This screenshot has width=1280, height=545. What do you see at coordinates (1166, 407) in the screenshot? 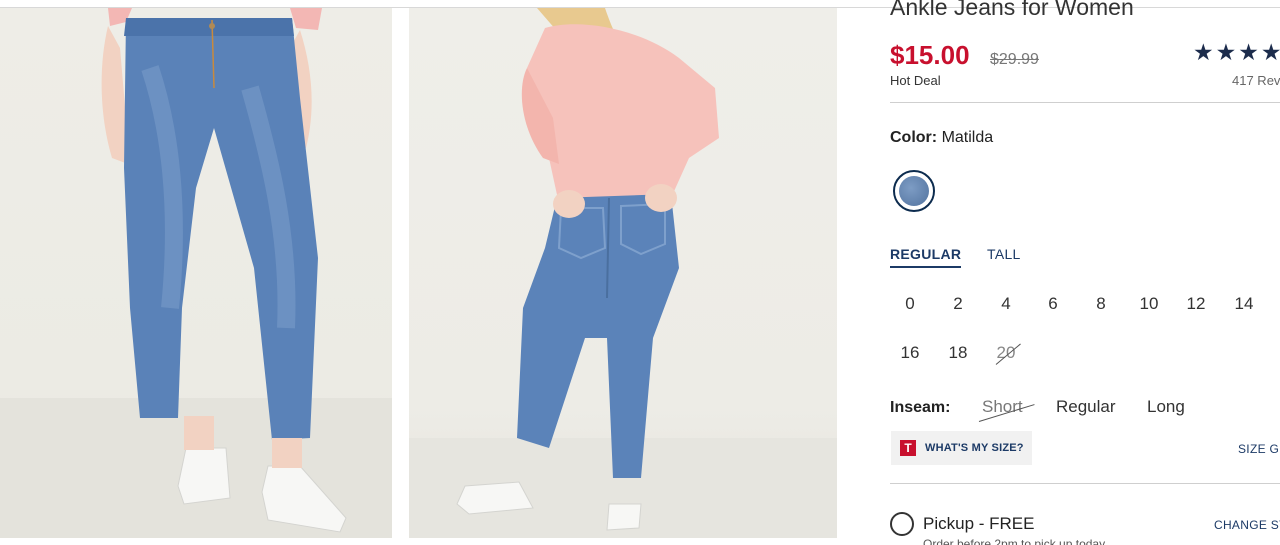
I see `inseam-long: Long` at bounding box center [1166, 407].